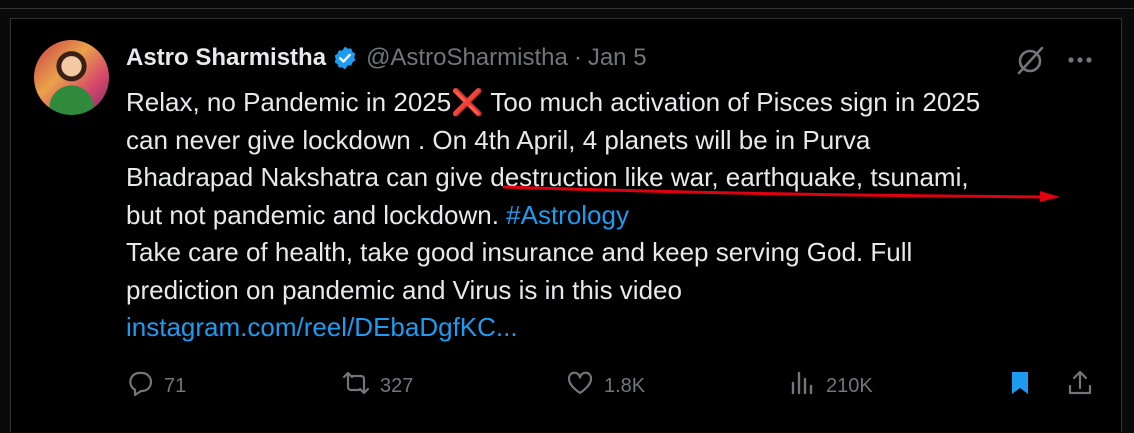 The image size is (1134, 433). Describe the element at coordinates (567, 8) in the screenshot. I see `divider` at that location.